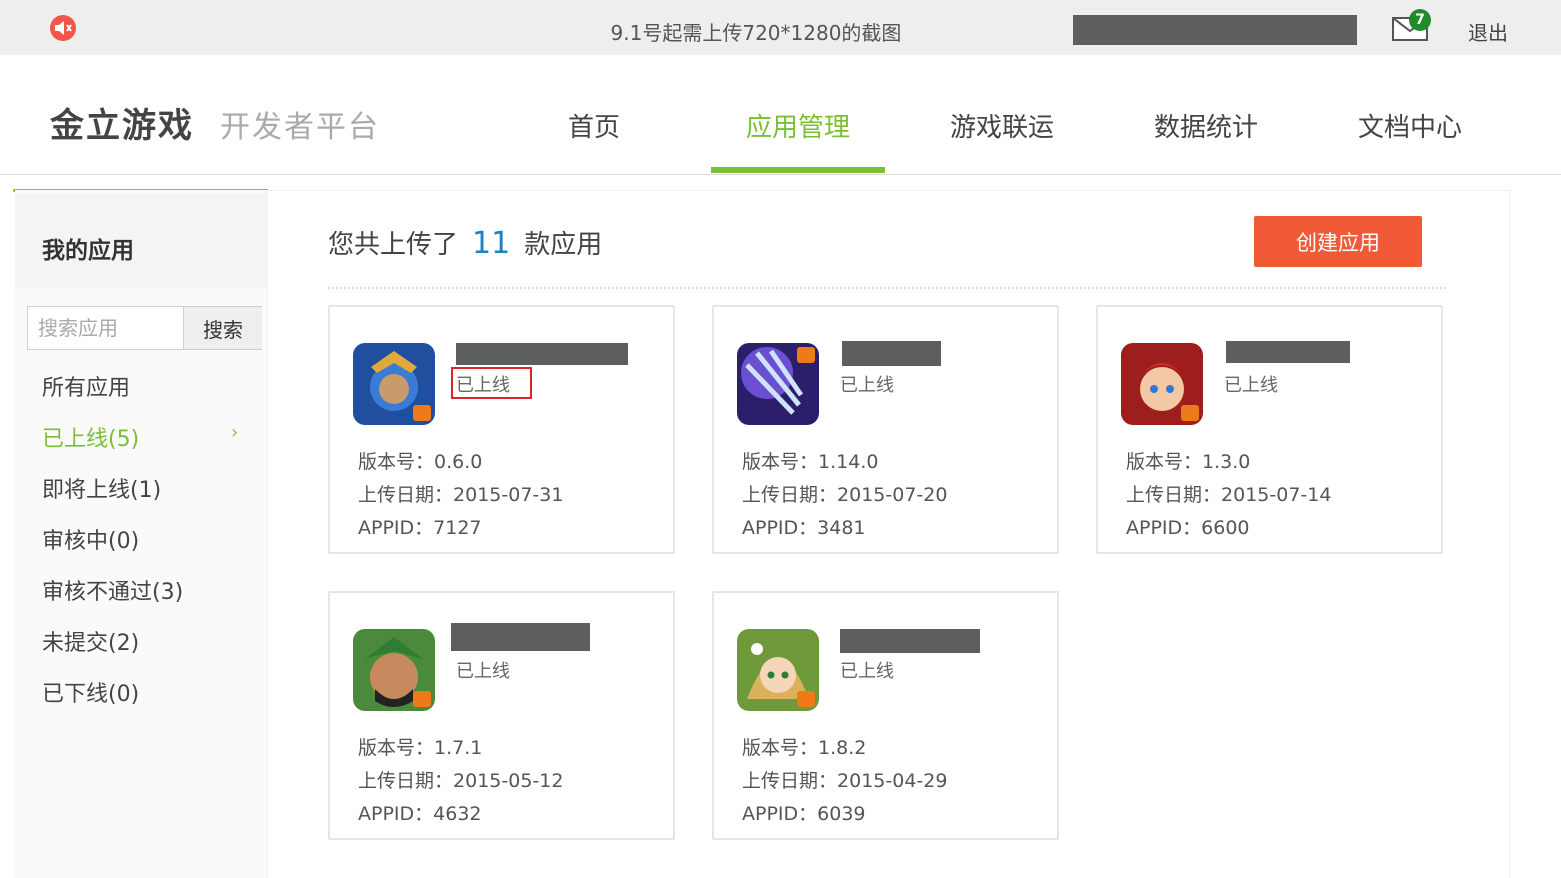 The width and height of the screenshot is (1561, 878). What do you see at coordinates (810, 462) in the screenshot?
I see `app-version: 版本号：1.14.0` at bounding box center [810, 462].